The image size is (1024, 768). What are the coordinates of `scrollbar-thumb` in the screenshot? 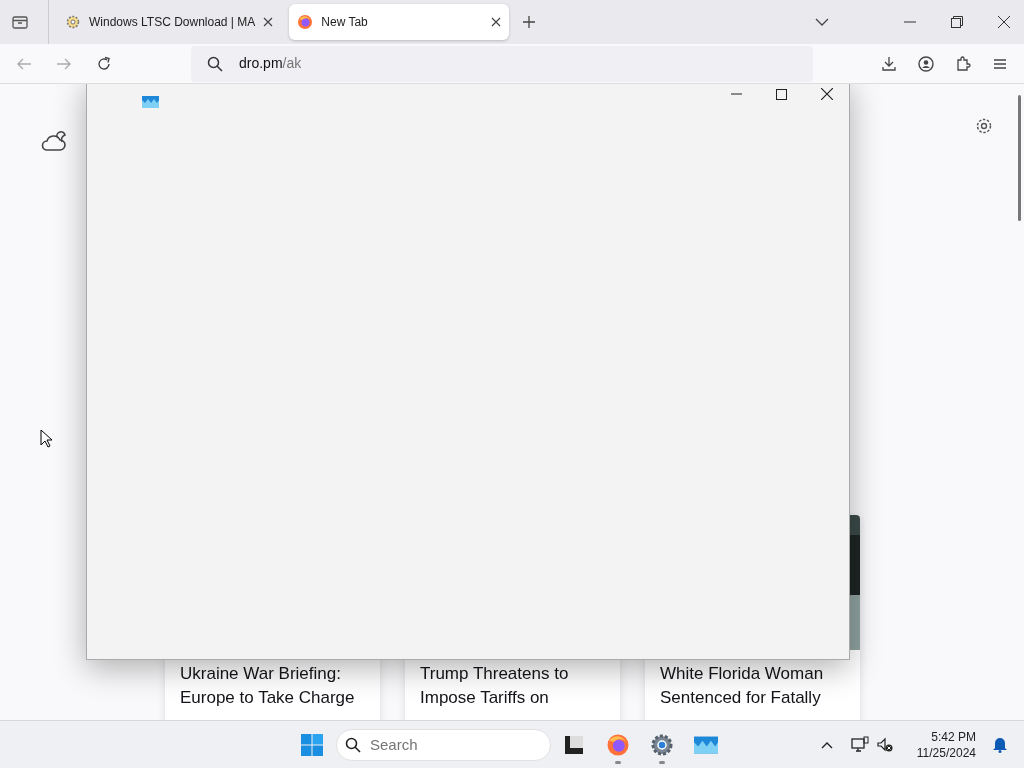 It's located at (1019, 158).